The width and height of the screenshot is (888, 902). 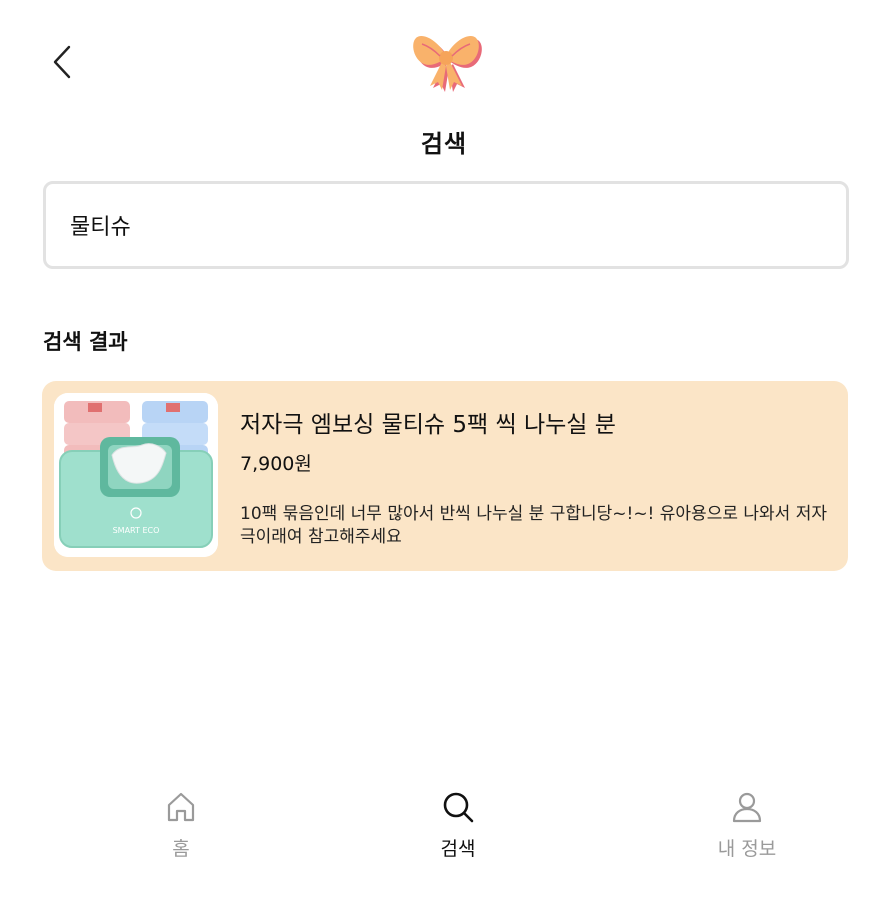 I want to click on nav-home: 홈, so click(x=181, y=830).